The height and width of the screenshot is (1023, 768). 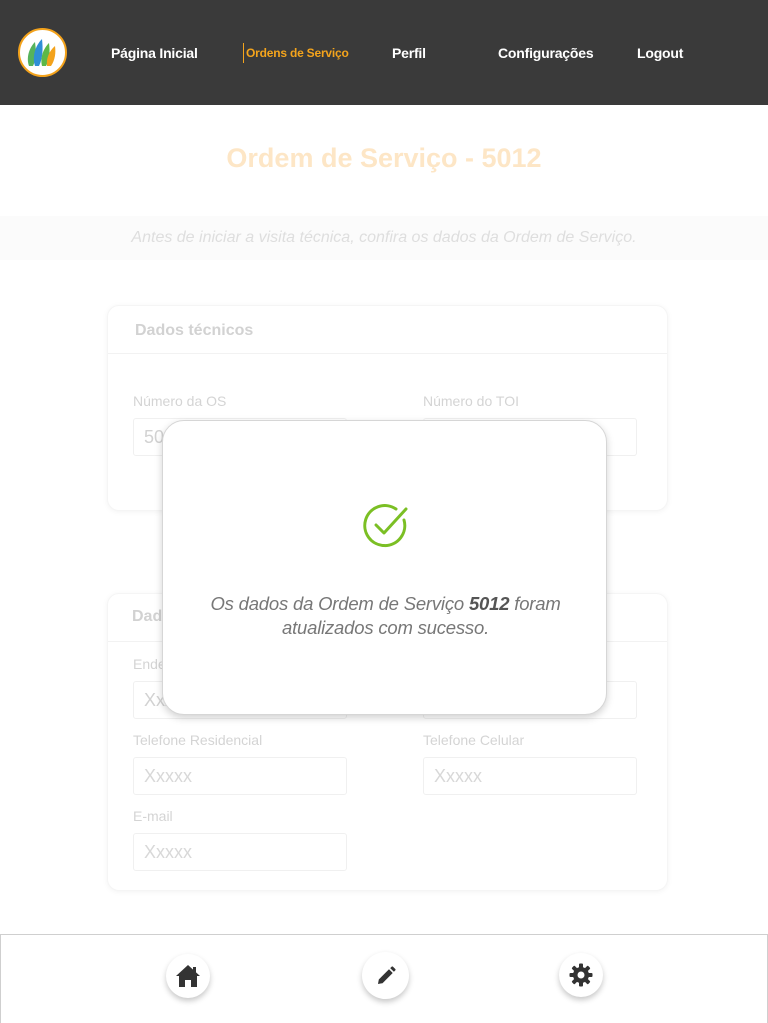 I want to click on bottom-navigation-bar, so click(x=384, y=978).